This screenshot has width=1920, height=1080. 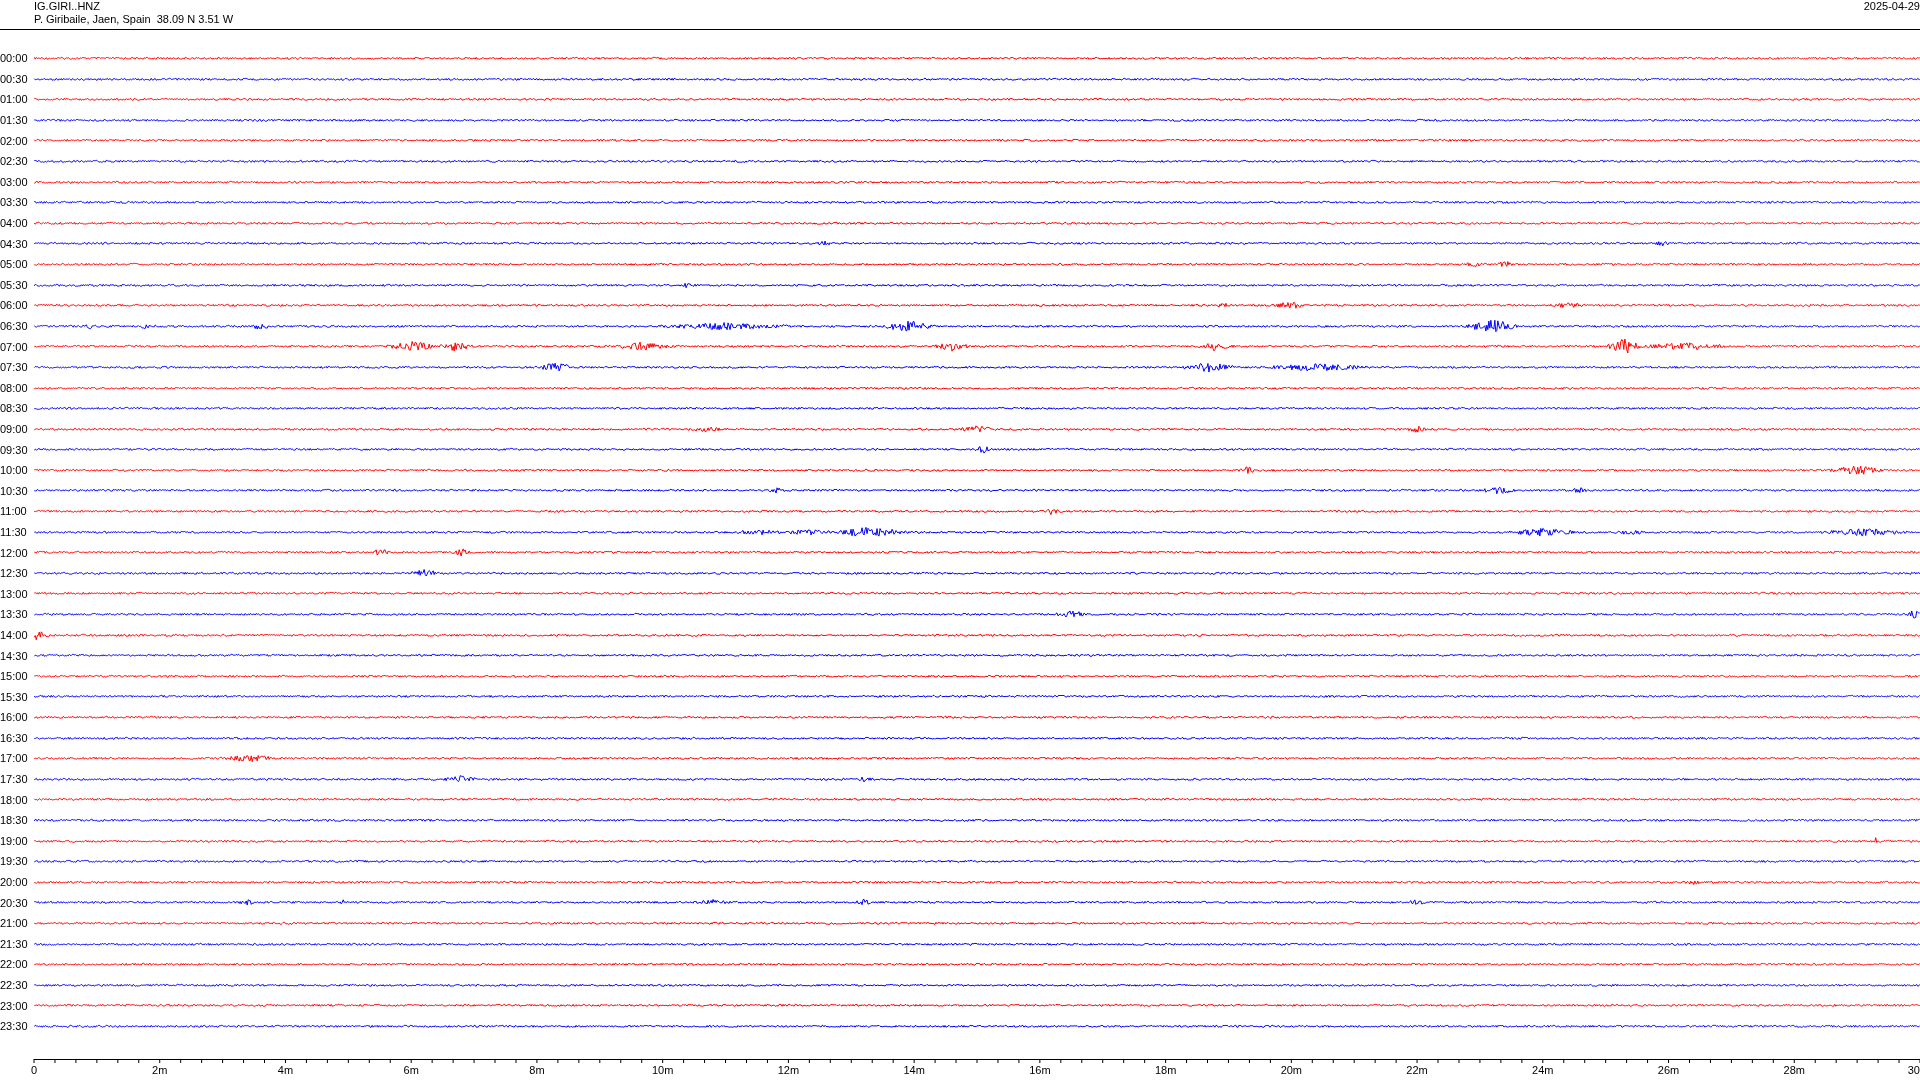 What do you see at coordinates (1417, 1069) in the screenshot?
I see `axis-label: 22m` at bounding box center [1417, 1069].